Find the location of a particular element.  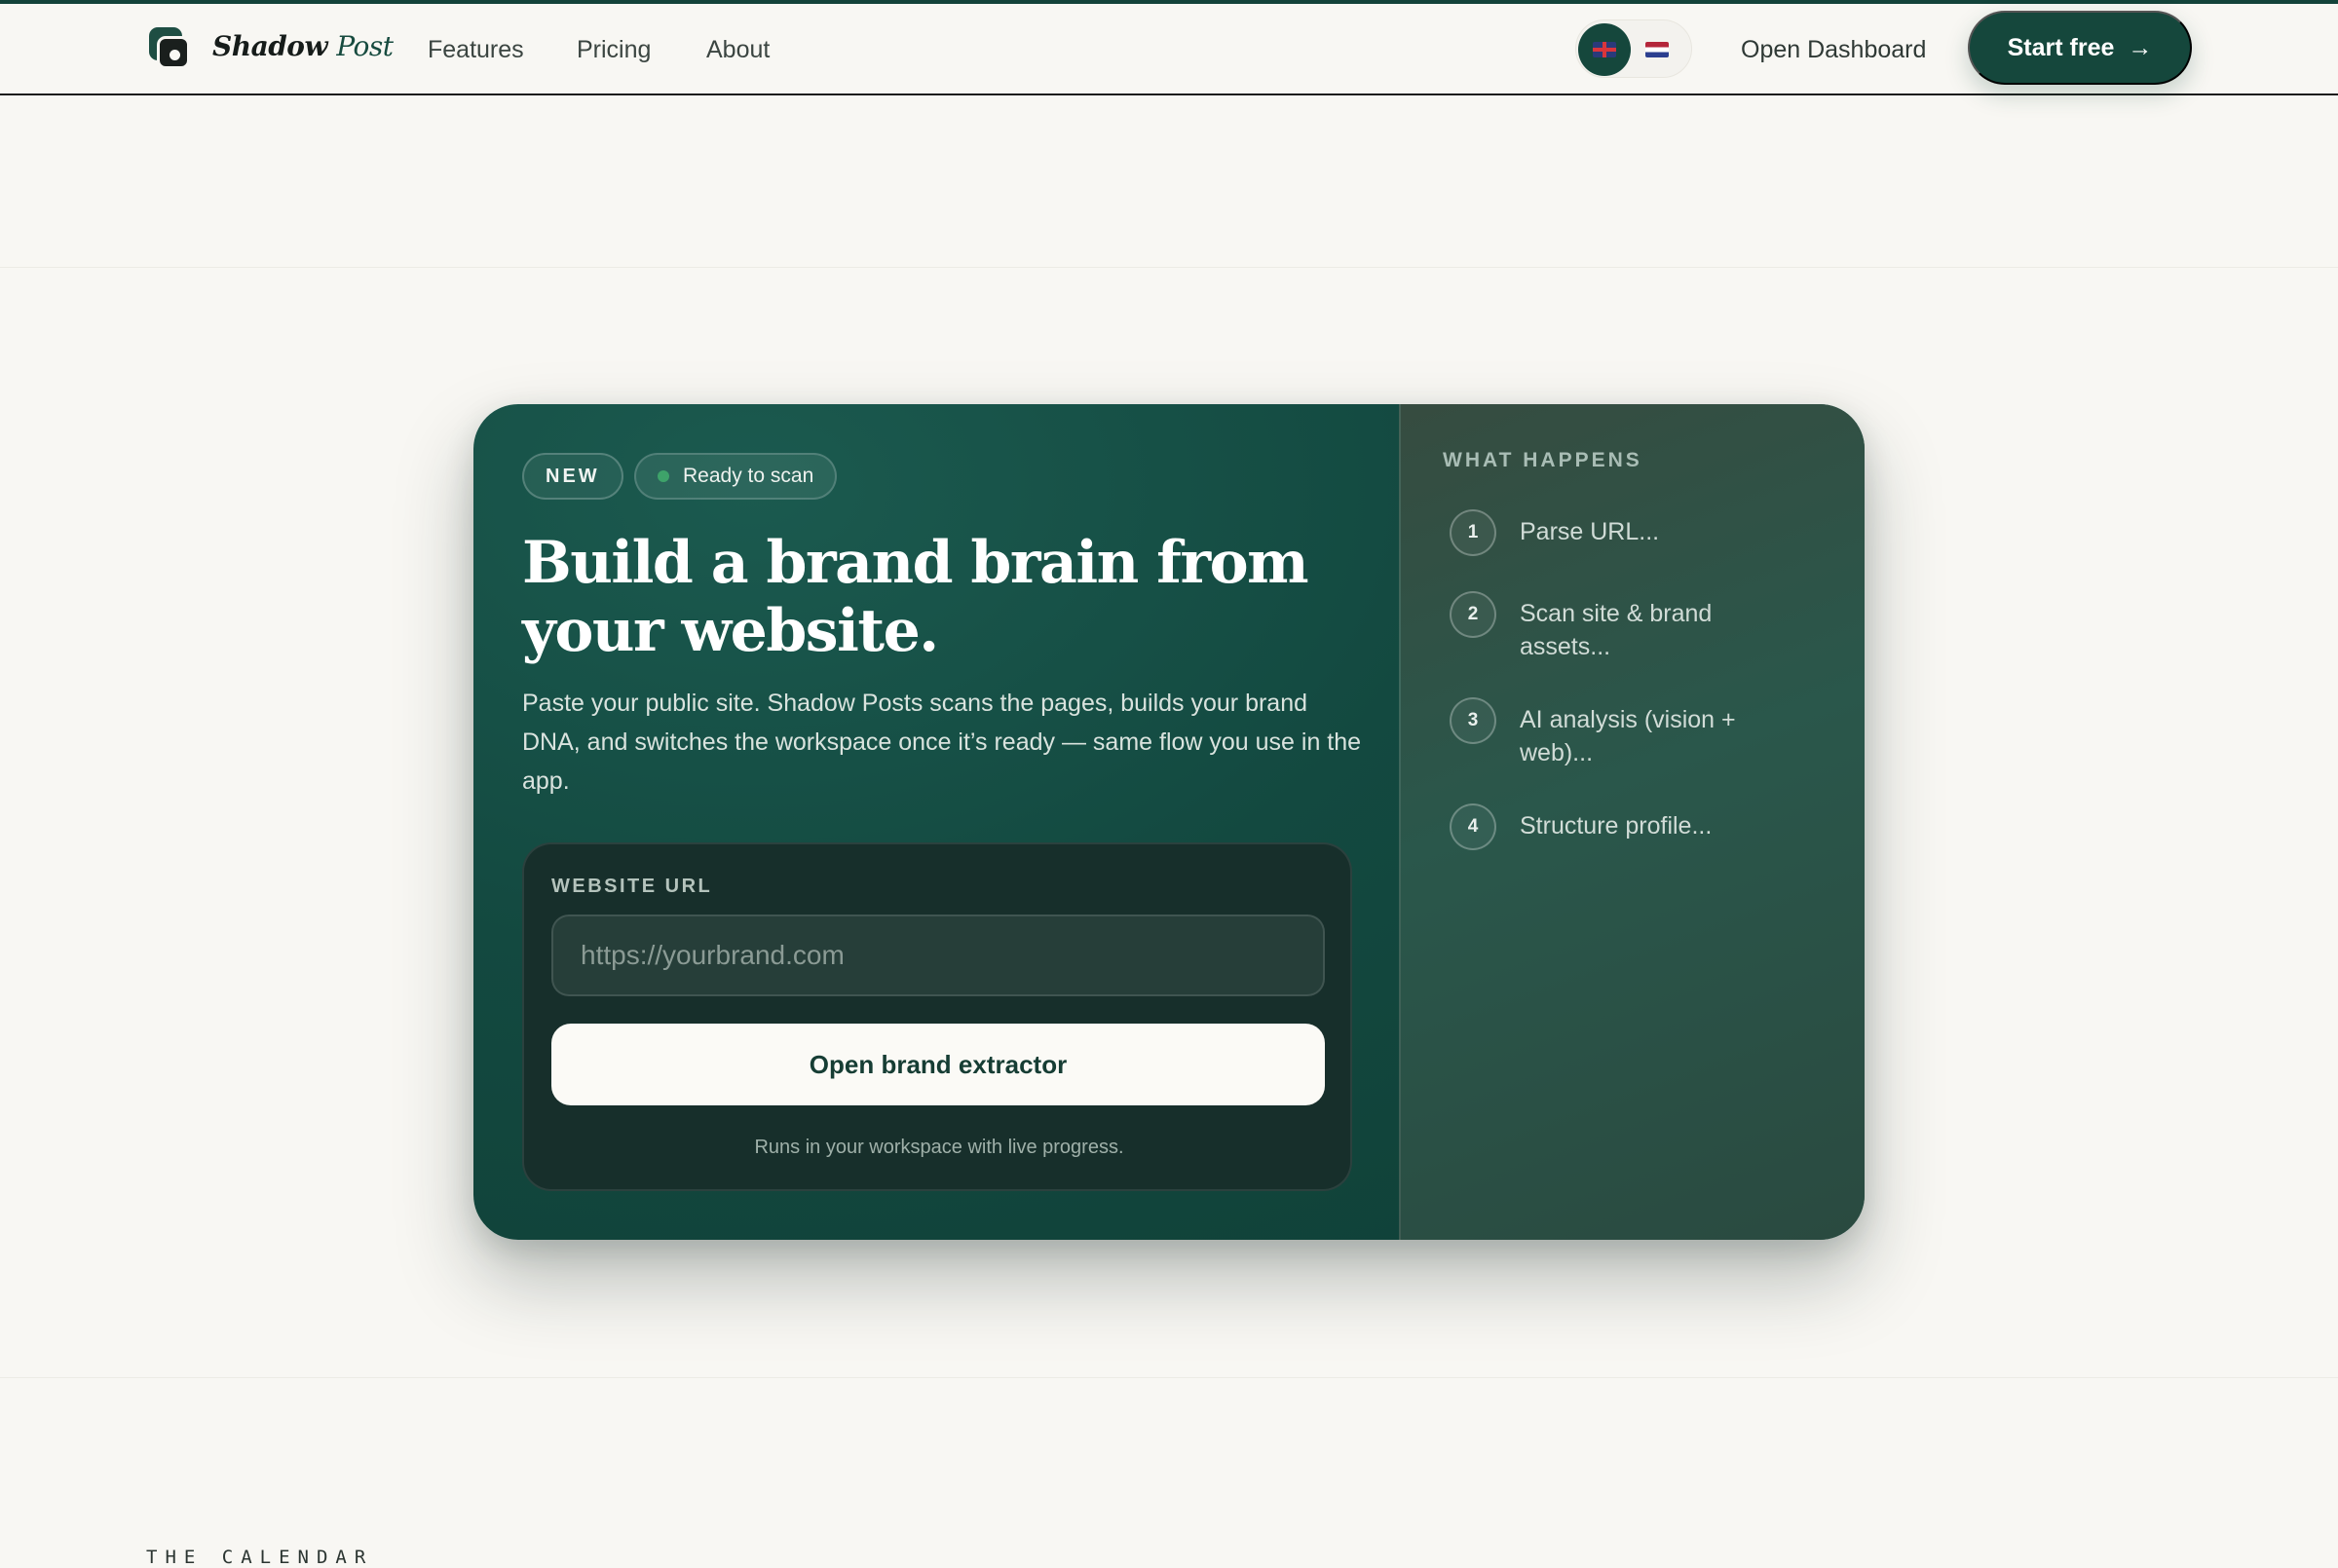

status-dot-icon is located at coordinates (663, 476).